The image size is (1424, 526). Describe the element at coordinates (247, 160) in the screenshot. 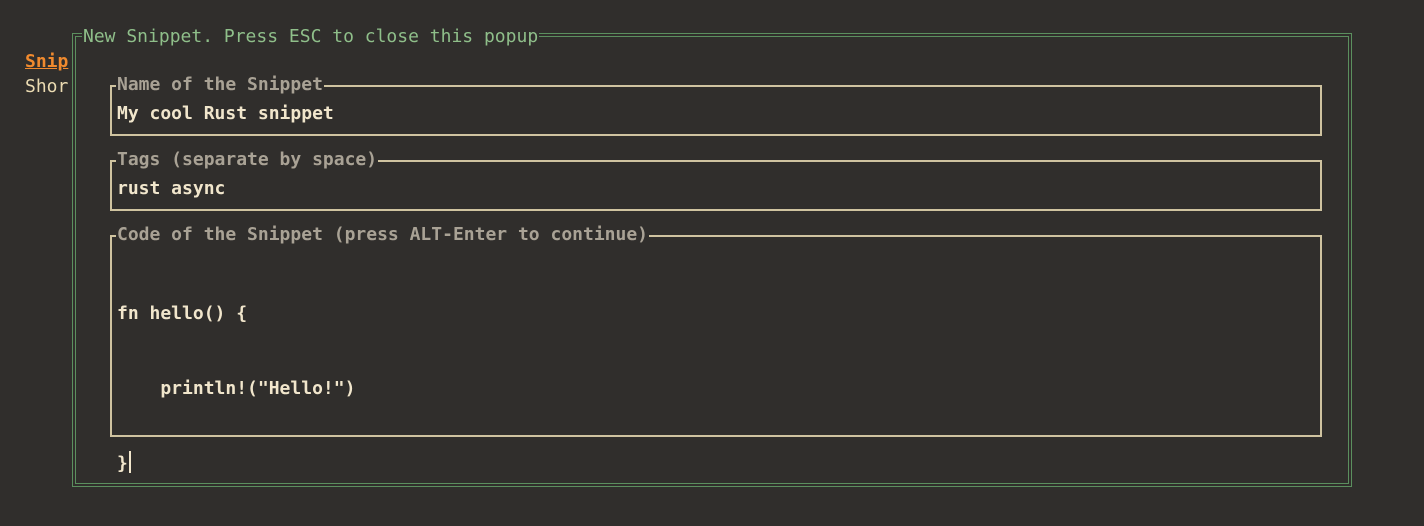

I see `snippet-tags-label: Tags (separate by space)` at that location.